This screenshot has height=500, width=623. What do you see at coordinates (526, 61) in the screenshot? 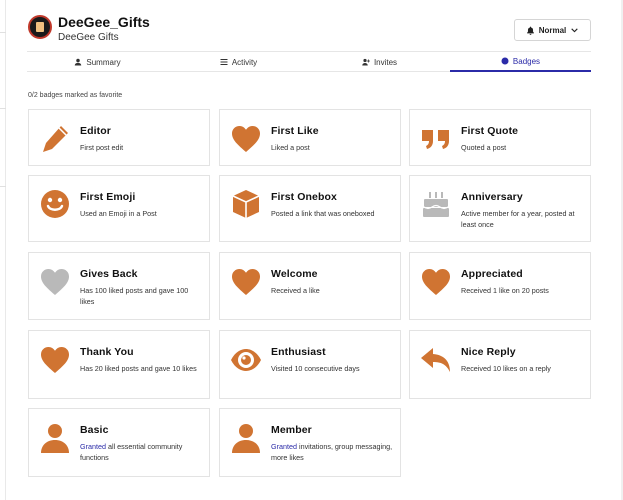
I see `tab-label: Badges` at bounding box center [526, 61].